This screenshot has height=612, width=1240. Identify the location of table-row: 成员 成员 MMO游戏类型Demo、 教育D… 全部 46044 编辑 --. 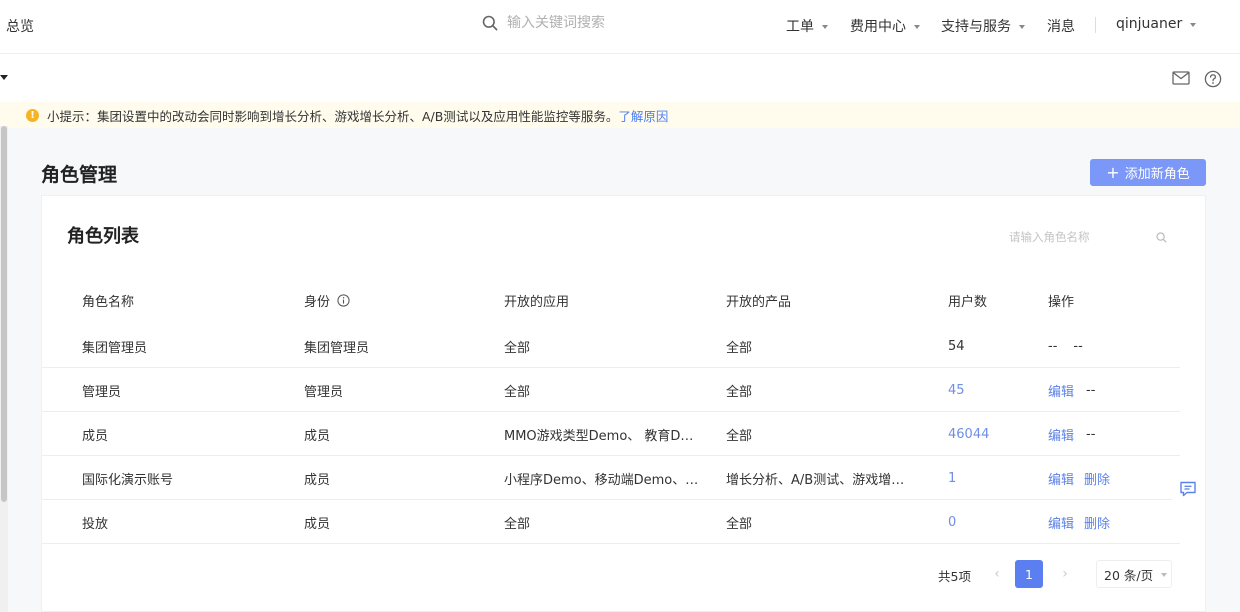
(611, 434).